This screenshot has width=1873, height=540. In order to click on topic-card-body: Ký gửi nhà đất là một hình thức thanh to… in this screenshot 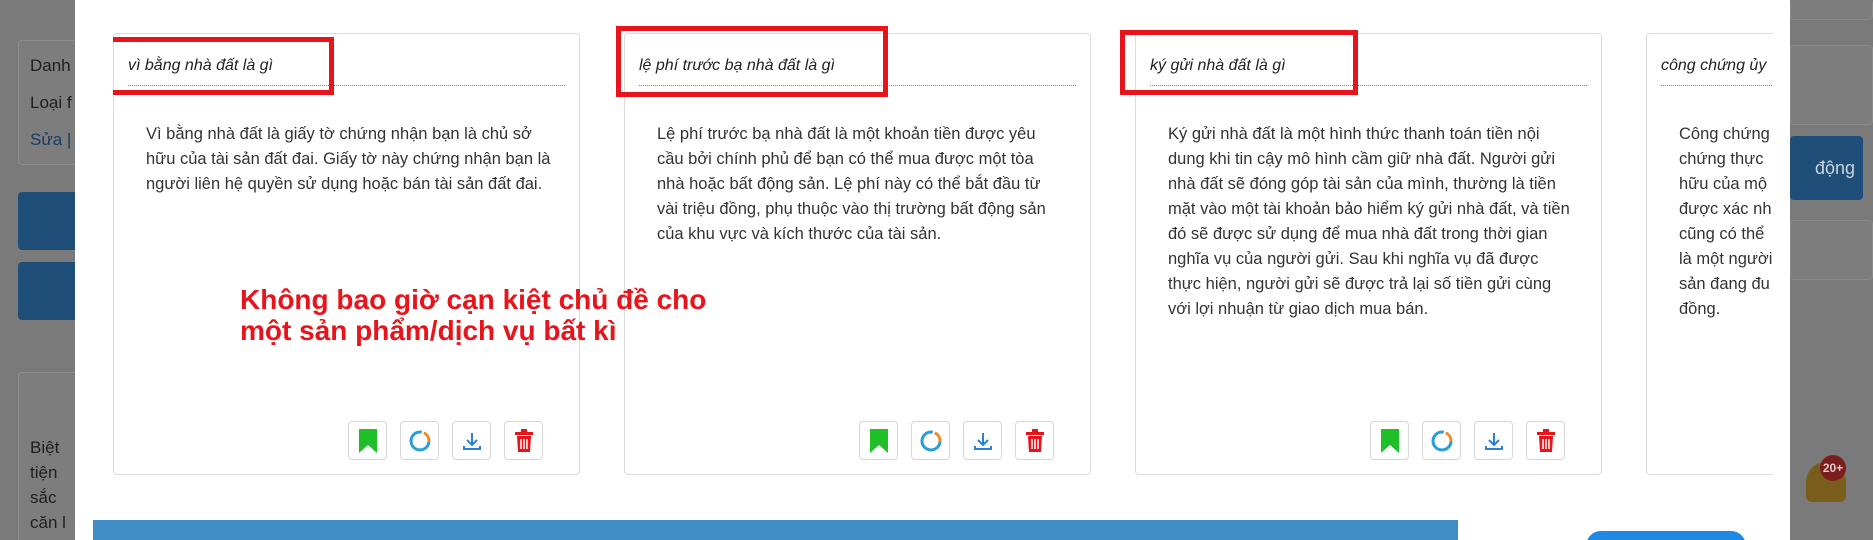, I will do `click(1369, 221)`.